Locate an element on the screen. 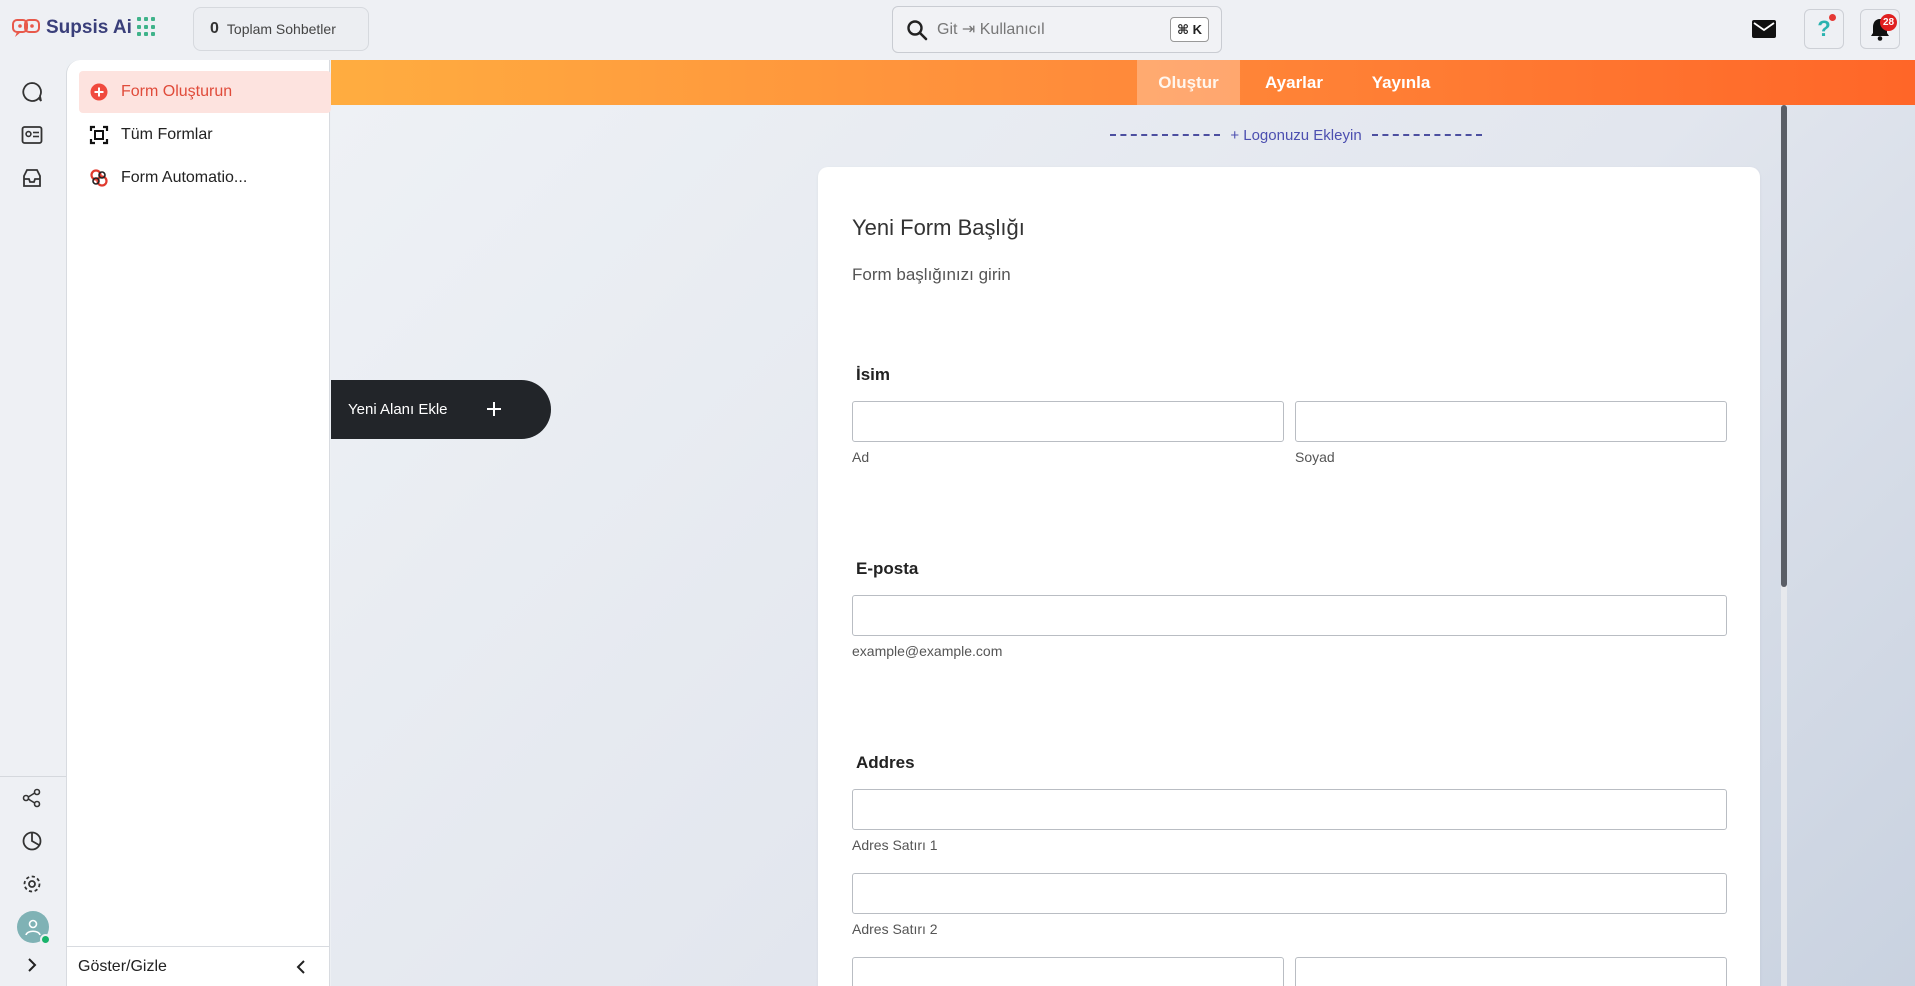 This screenshot has height=986, width=1915. scan-icon is located at coordinates (99, 135).